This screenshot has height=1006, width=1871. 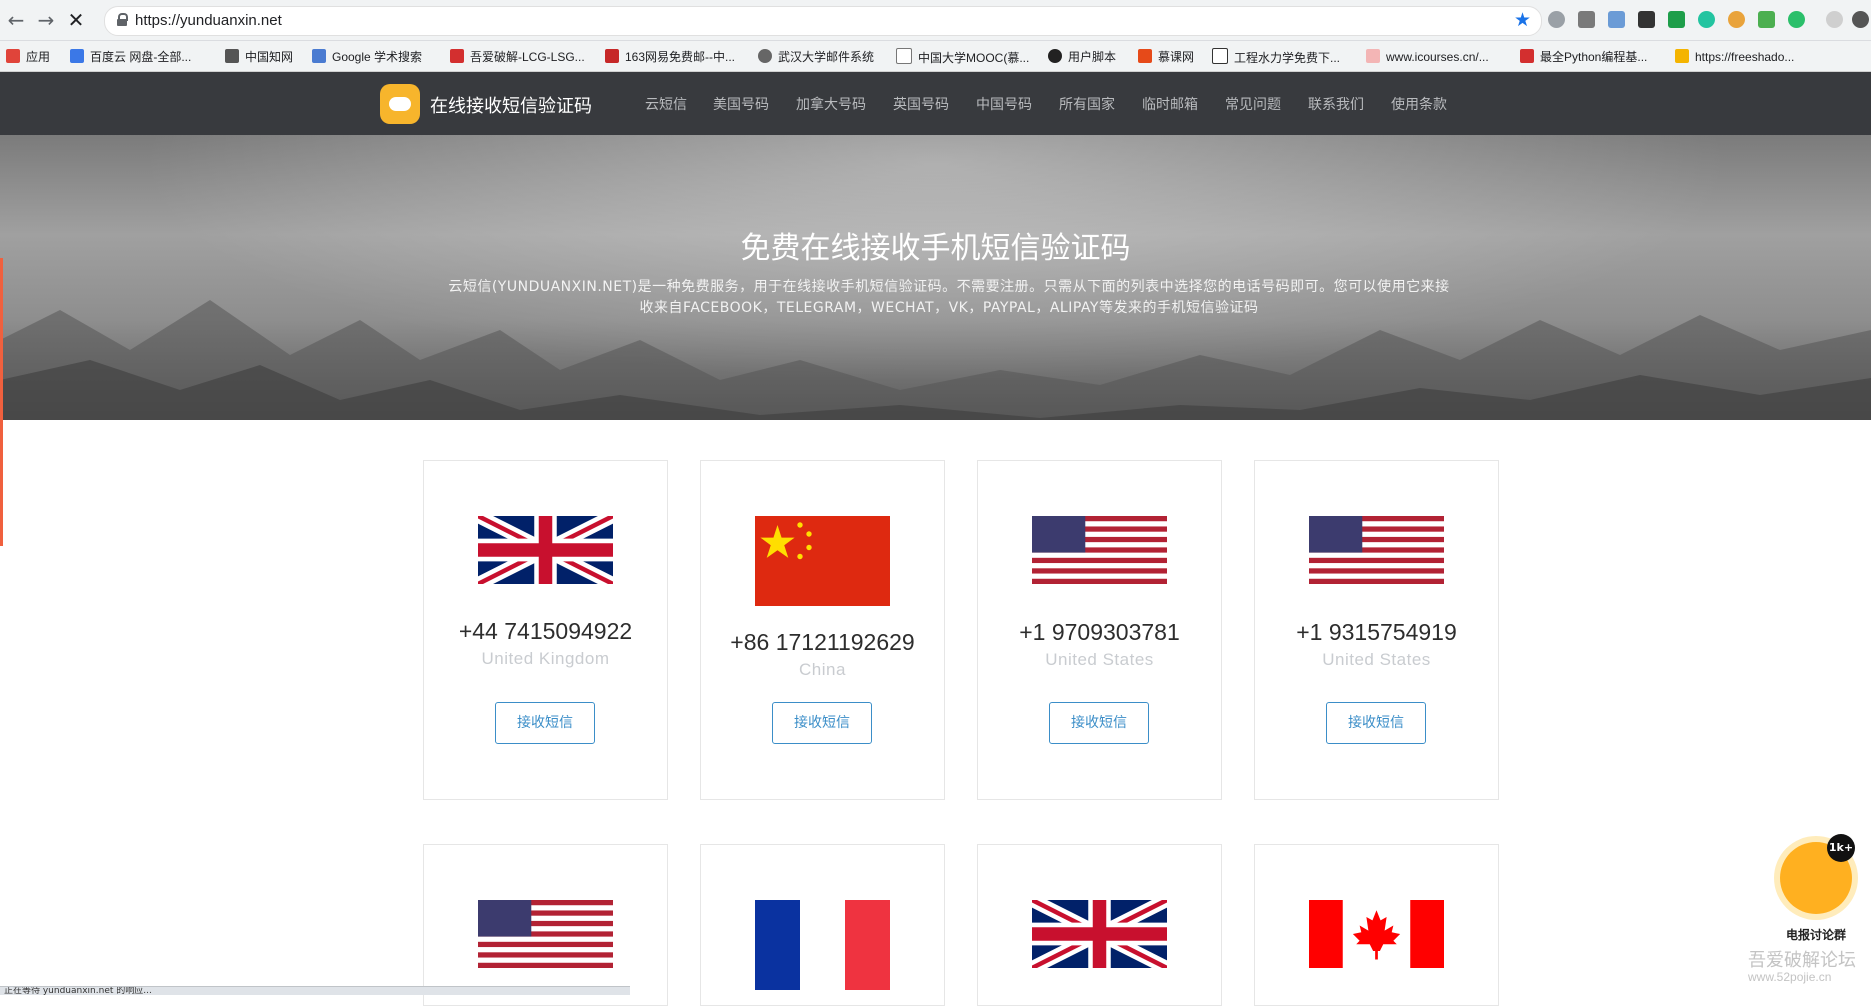 I want to click on bookmark-item: 慕课网, so click(x=1166, y=57).